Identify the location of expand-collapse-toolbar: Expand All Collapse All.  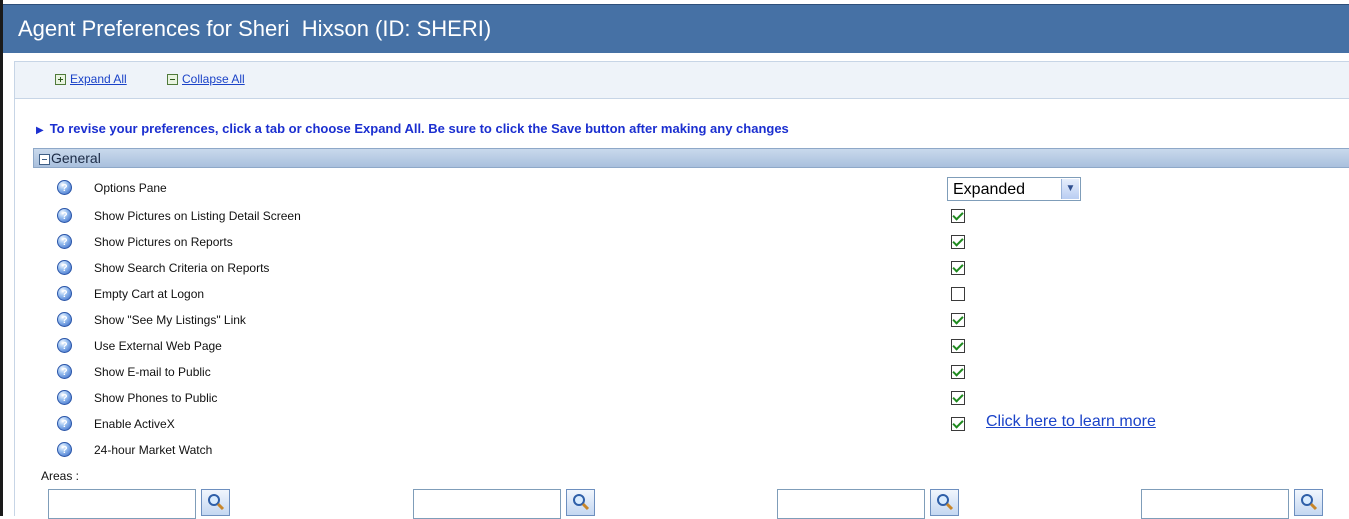
(681, 80).